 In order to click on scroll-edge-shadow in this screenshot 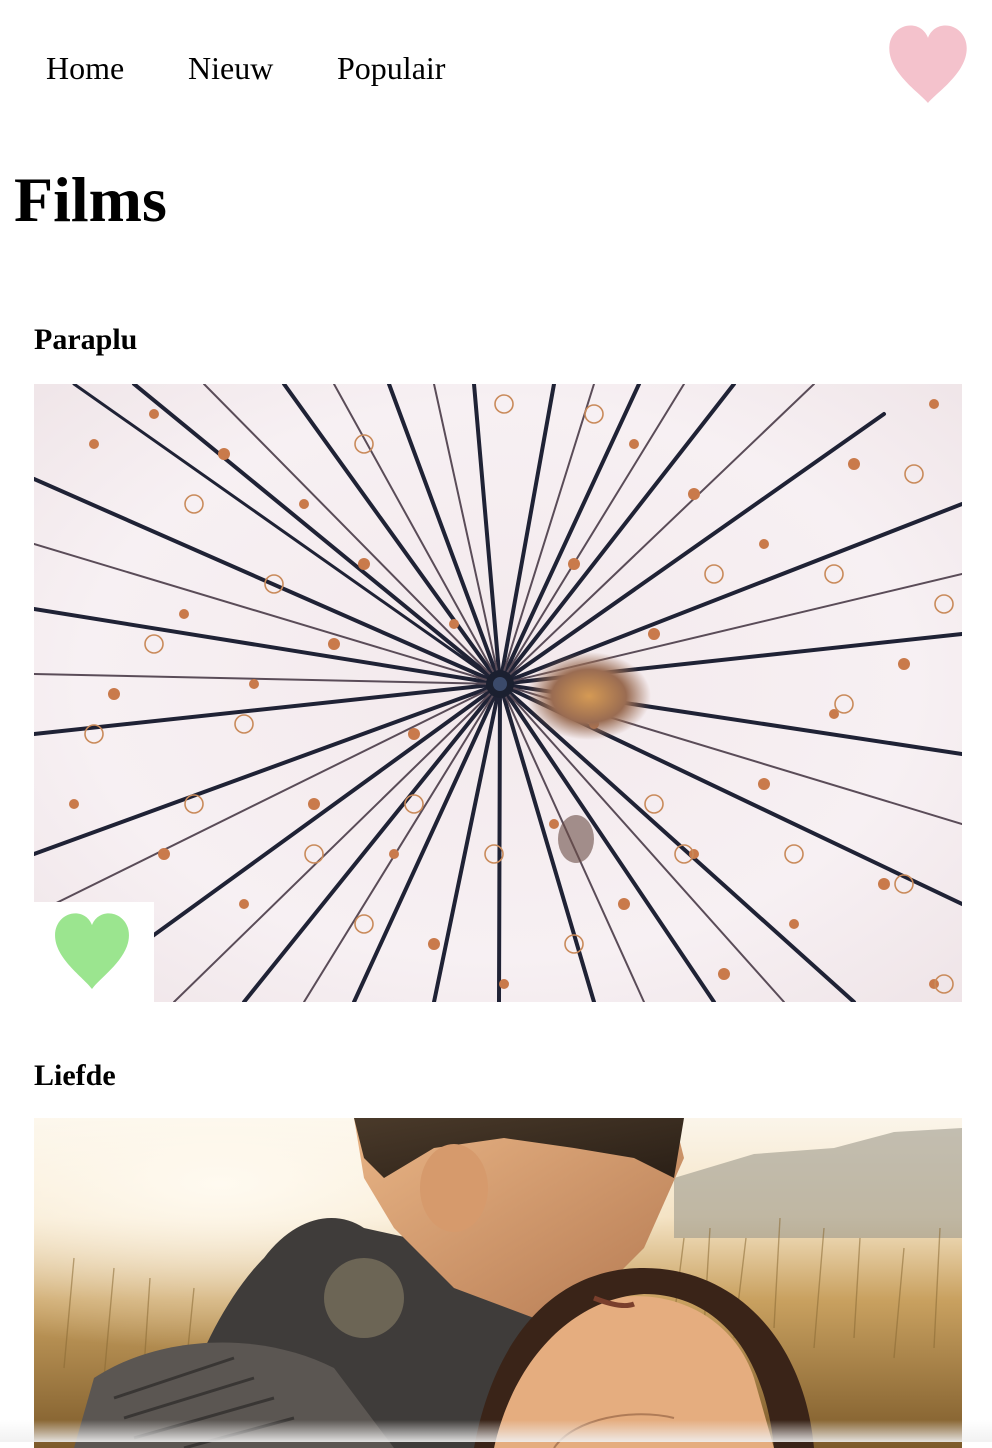, I will do `click(496, 1431)`.